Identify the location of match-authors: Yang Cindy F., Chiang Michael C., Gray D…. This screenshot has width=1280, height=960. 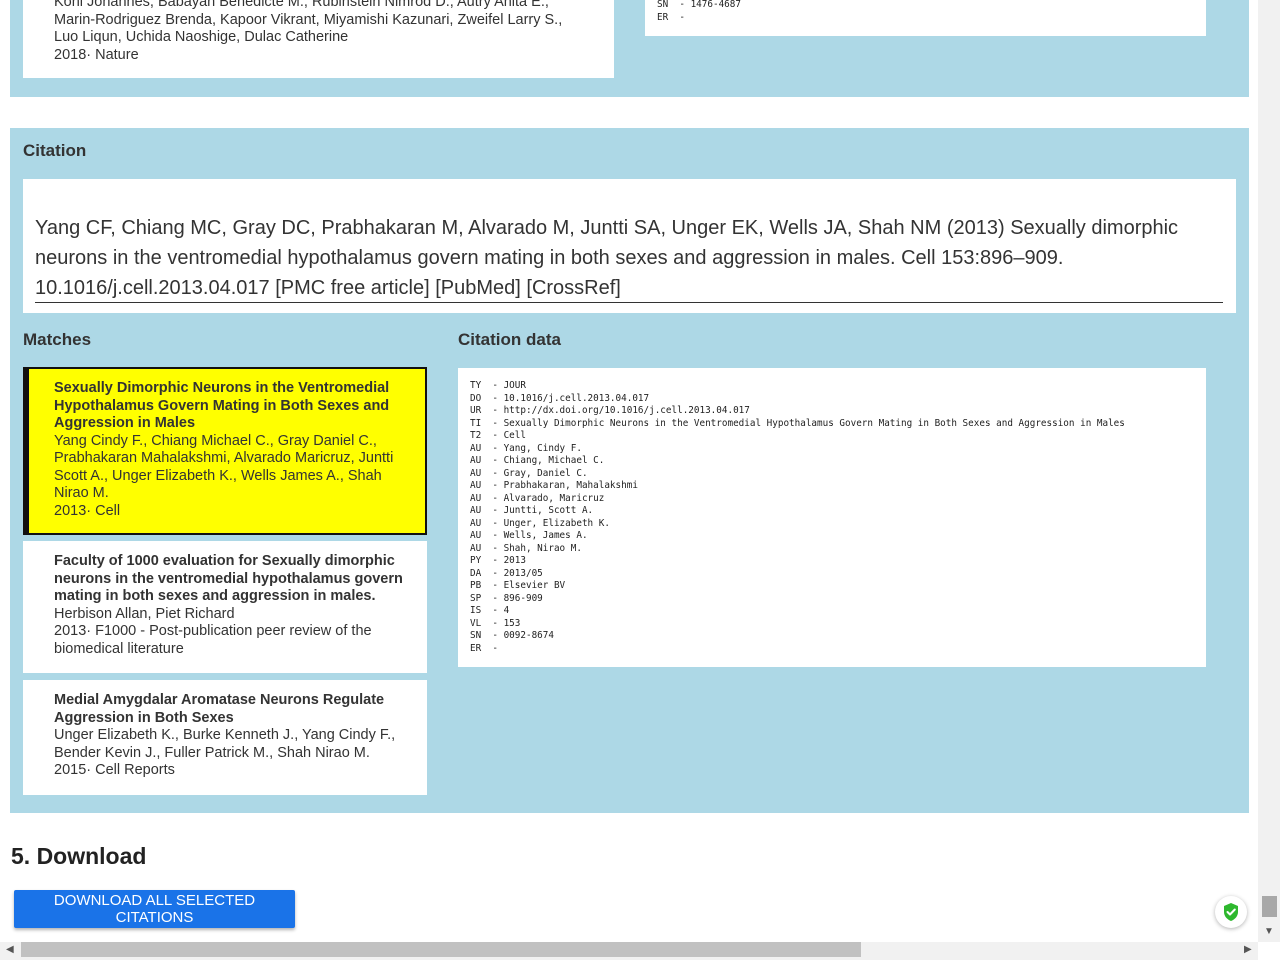
(224, 467).